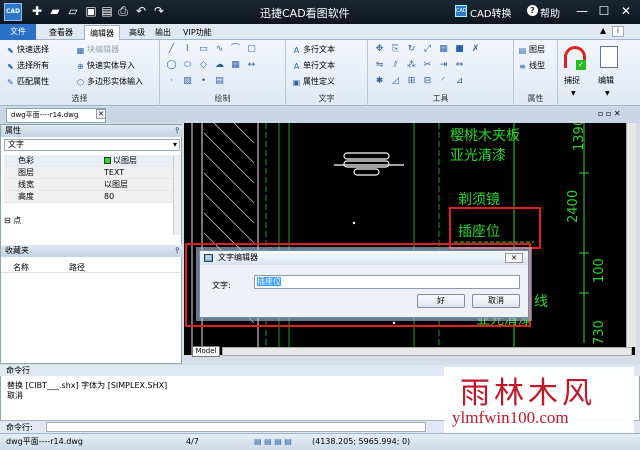  I want to click on dimension-label: 1390, so click(579, 137).